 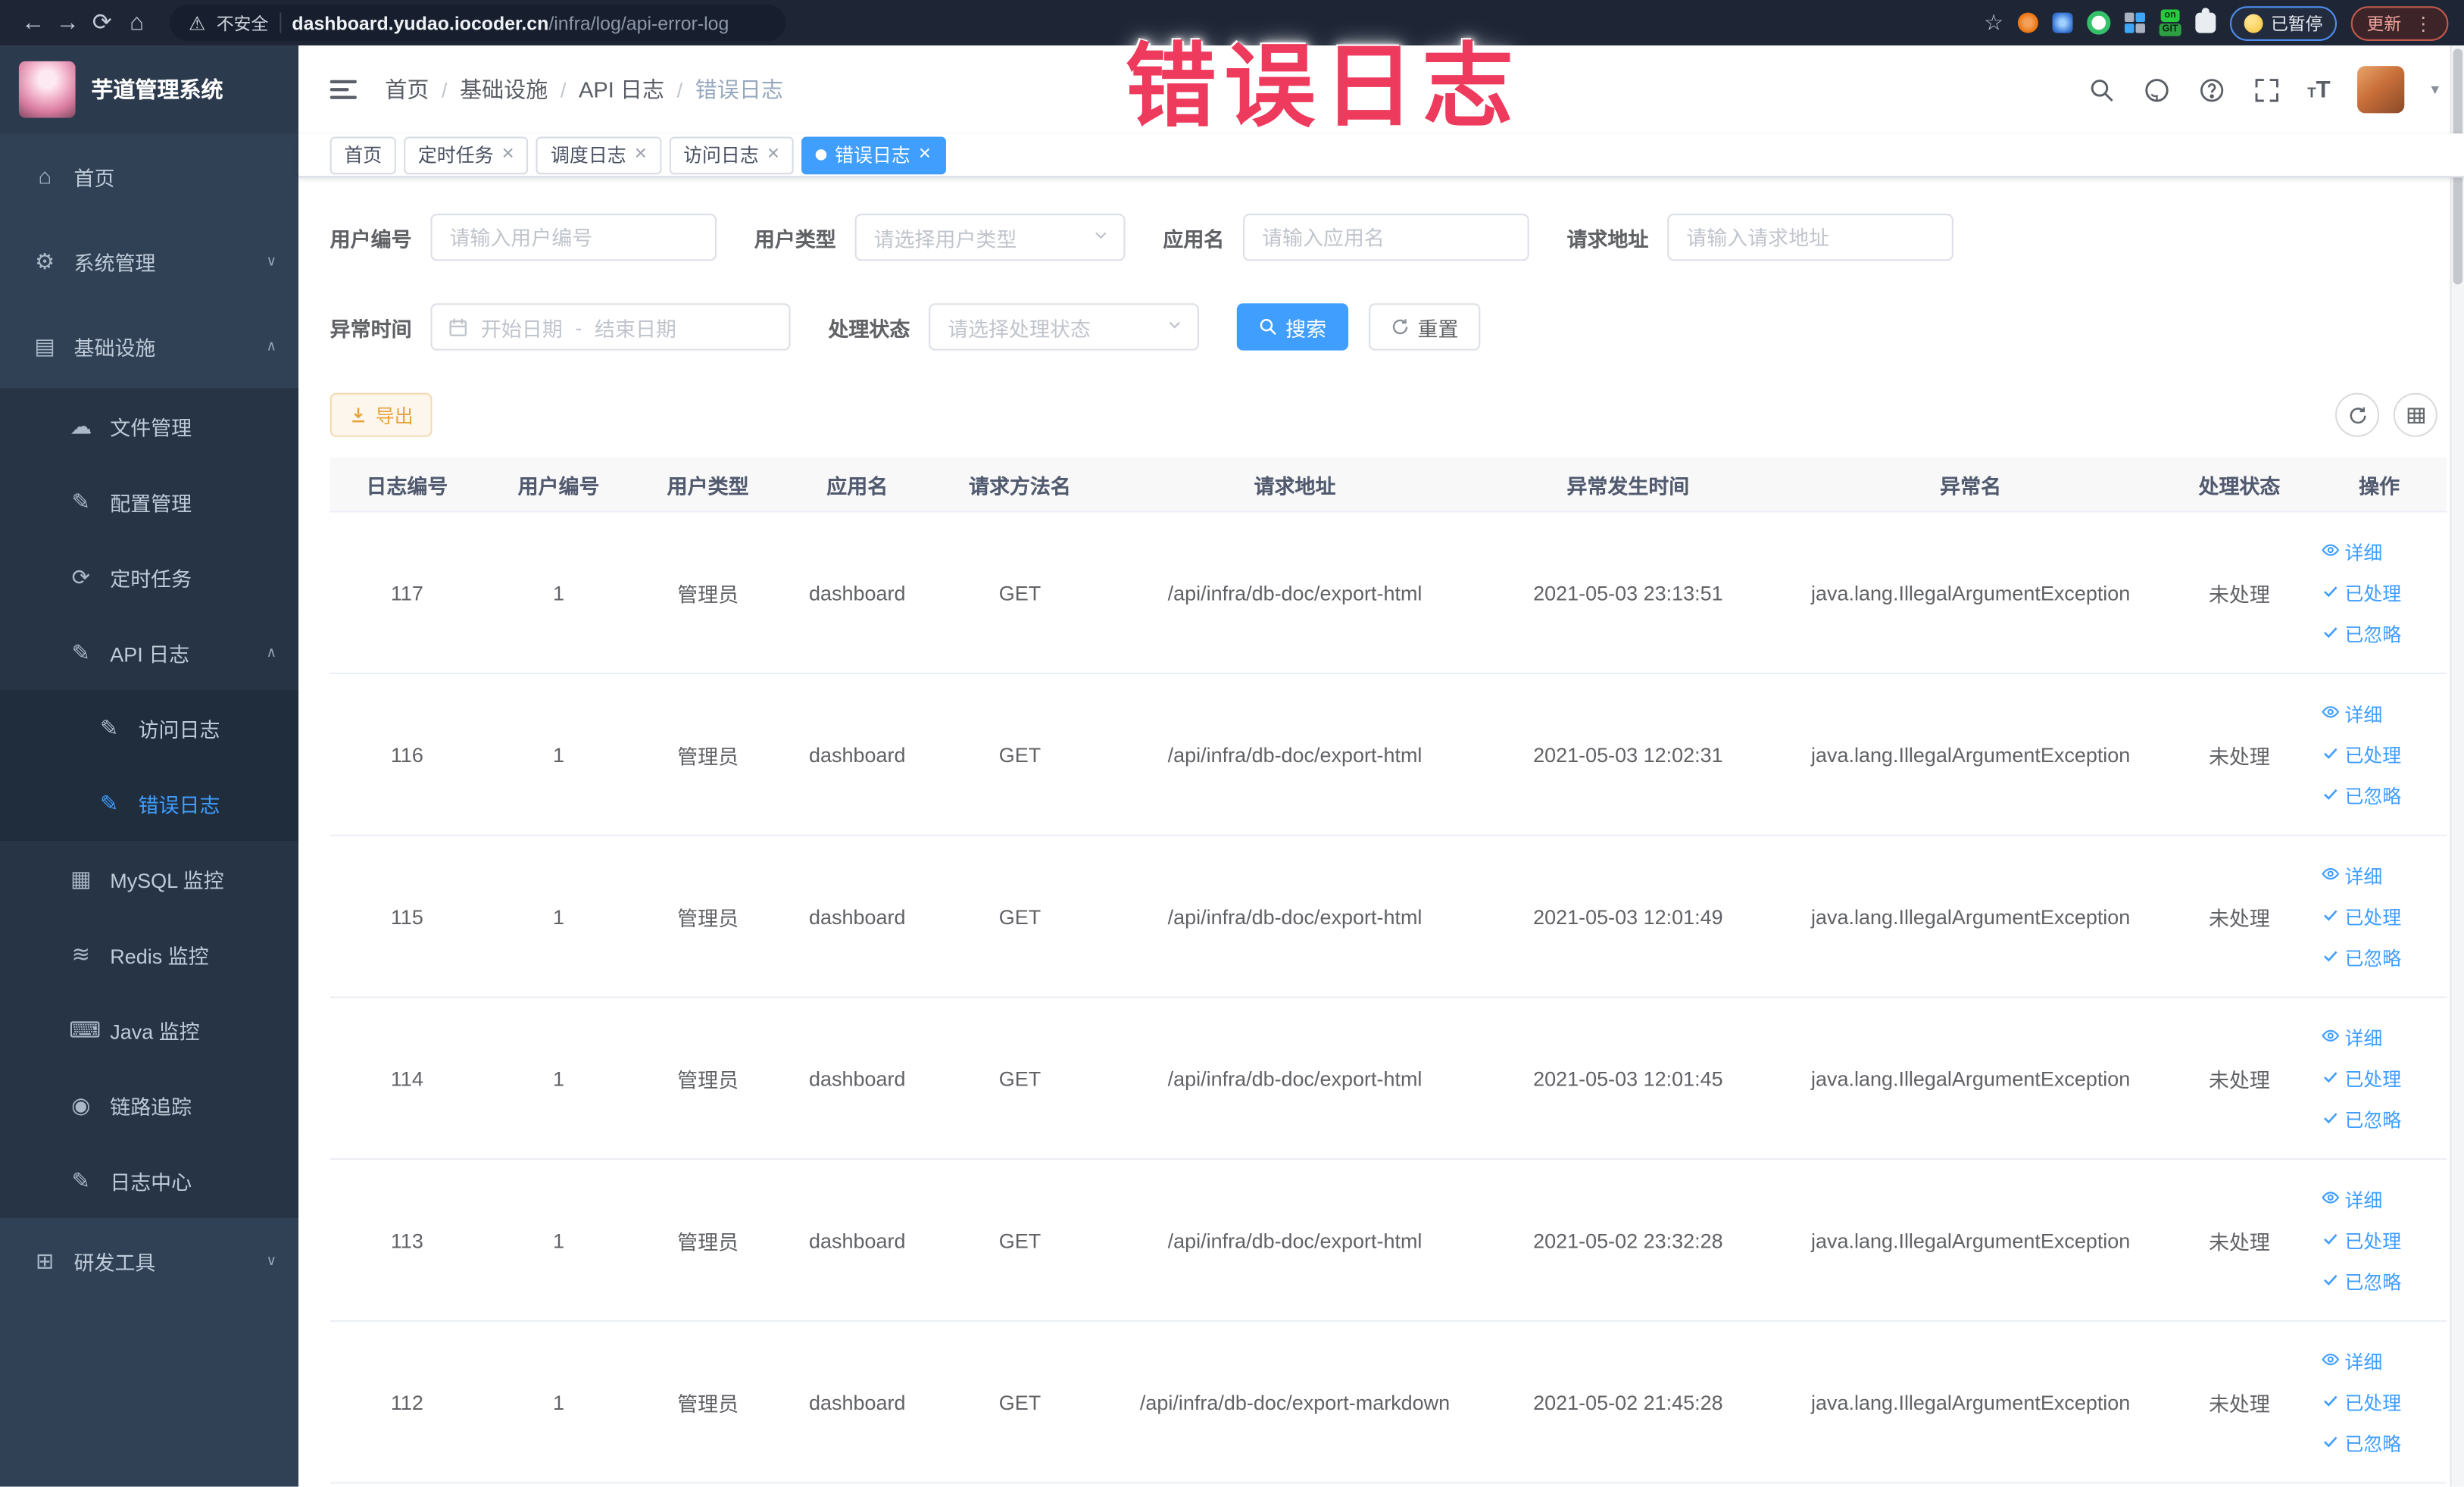 I want to click on action-label: 已处理, so click(x=2373, y=755).